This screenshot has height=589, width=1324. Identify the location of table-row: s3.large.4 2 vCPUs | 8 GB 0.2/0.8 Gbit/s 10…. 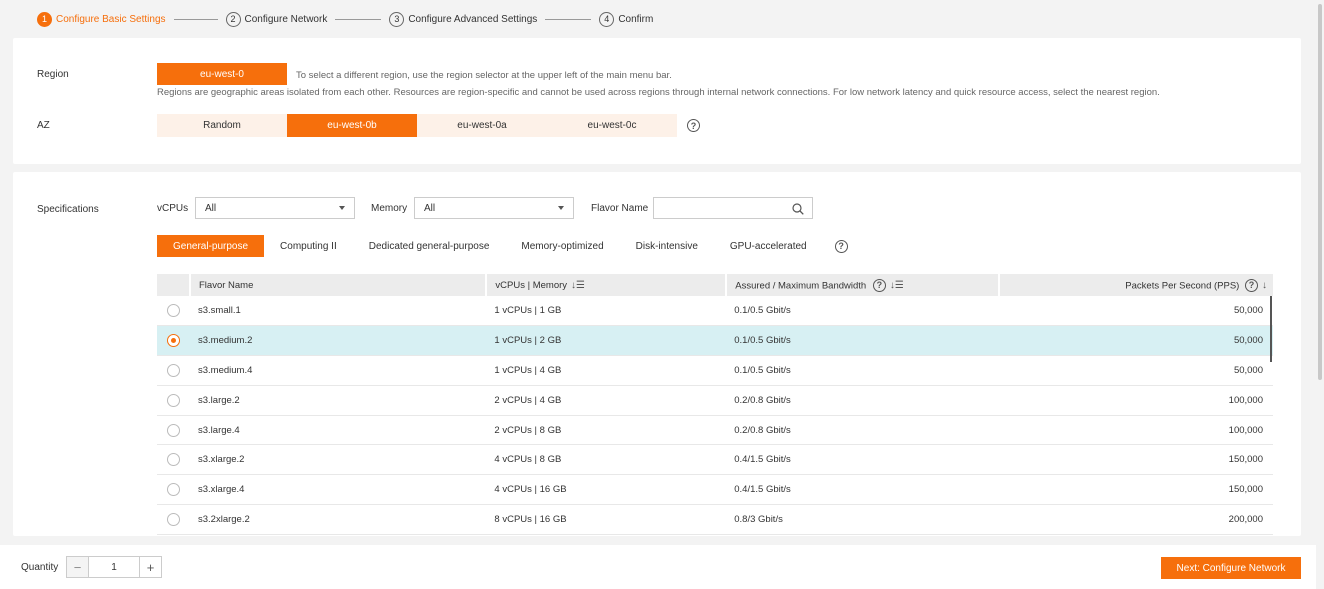
(715, 430).